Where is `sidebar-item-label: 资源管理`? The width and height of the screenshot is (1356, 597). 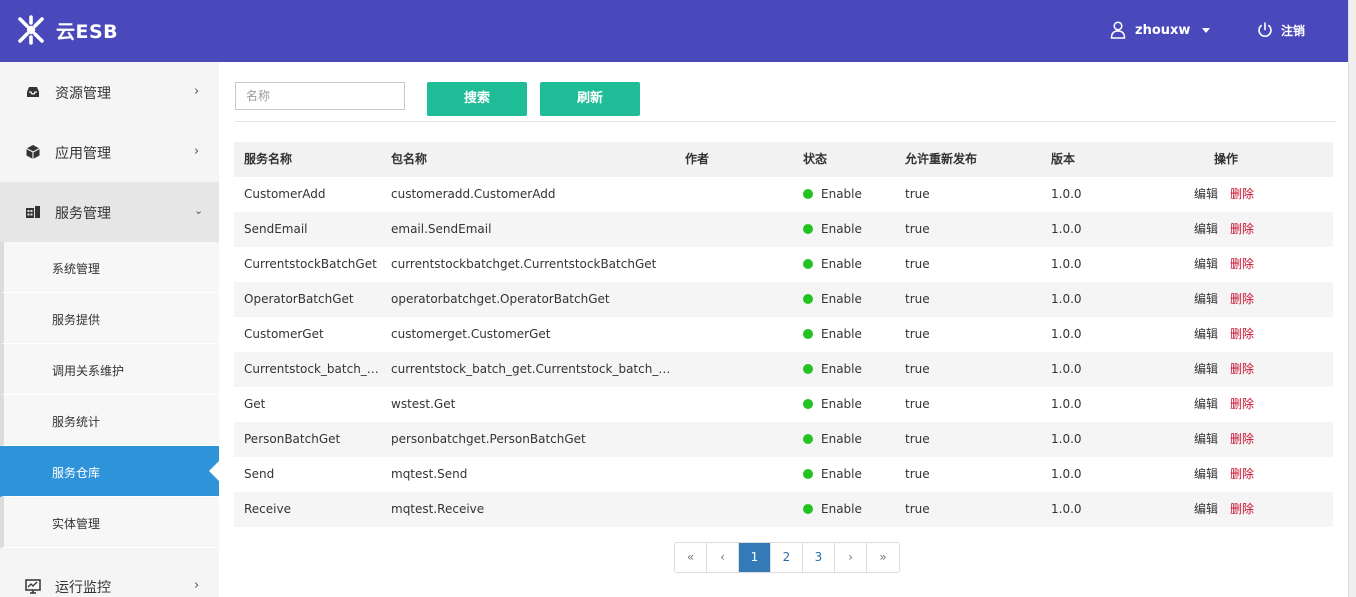 sidebar-item-label: 资源管理 is located at coordinates (83, 94).